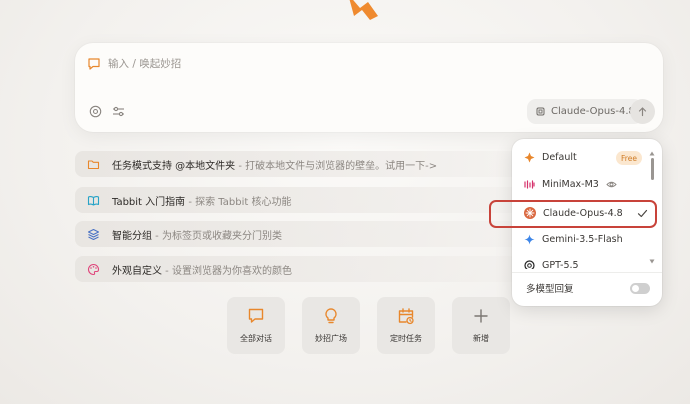  I want to click on model-option-gemini: Gemini-3.5-Flash, so click(573, 239).